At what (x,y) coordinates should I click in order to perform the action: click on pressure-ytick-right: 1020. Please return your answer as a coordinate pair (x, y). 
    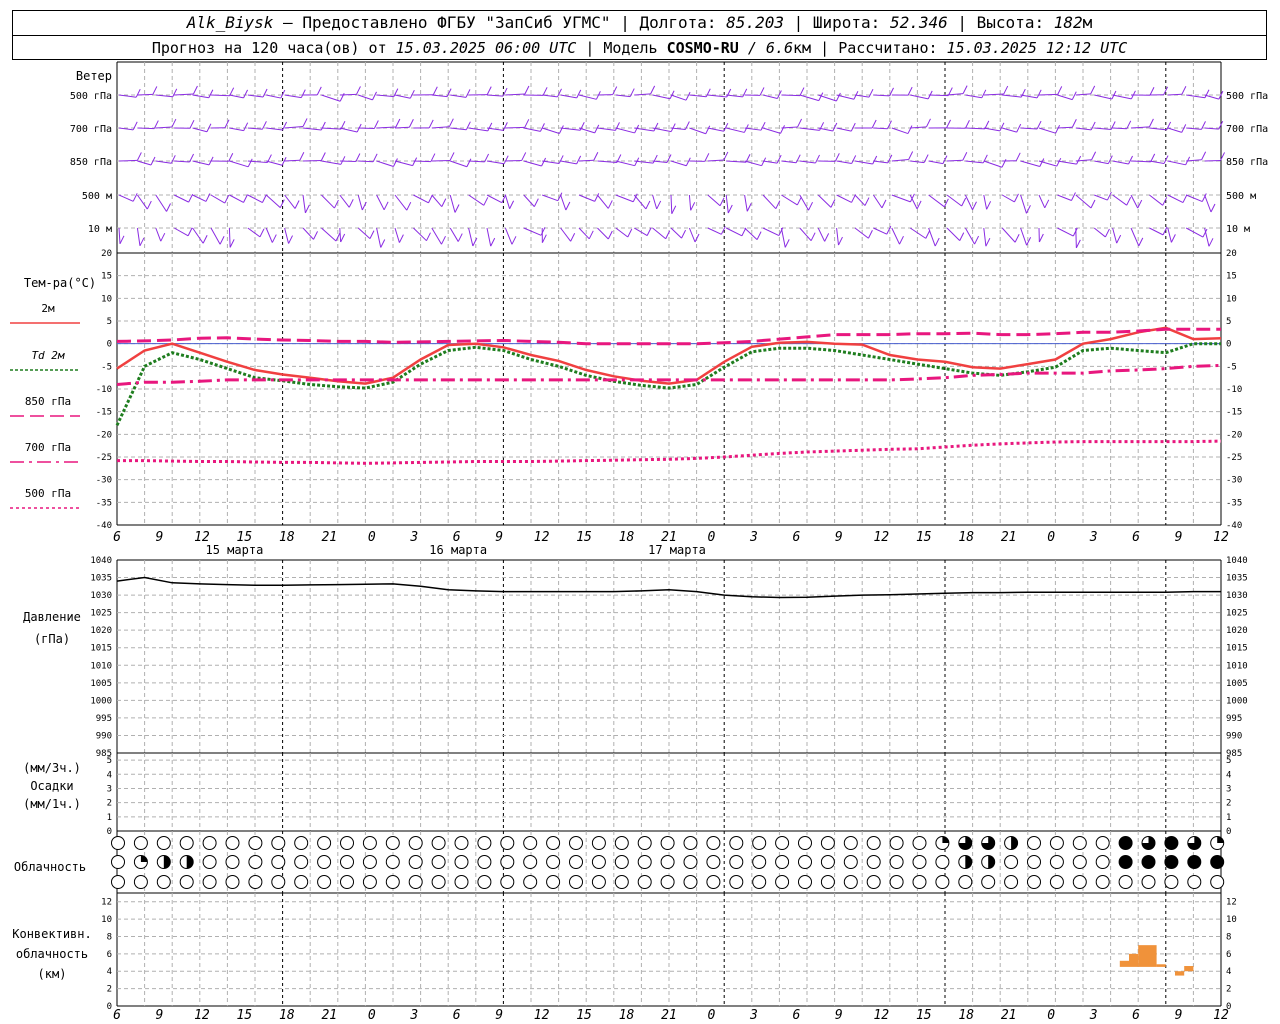
    Looking at the image, I should click on (1237, 631).